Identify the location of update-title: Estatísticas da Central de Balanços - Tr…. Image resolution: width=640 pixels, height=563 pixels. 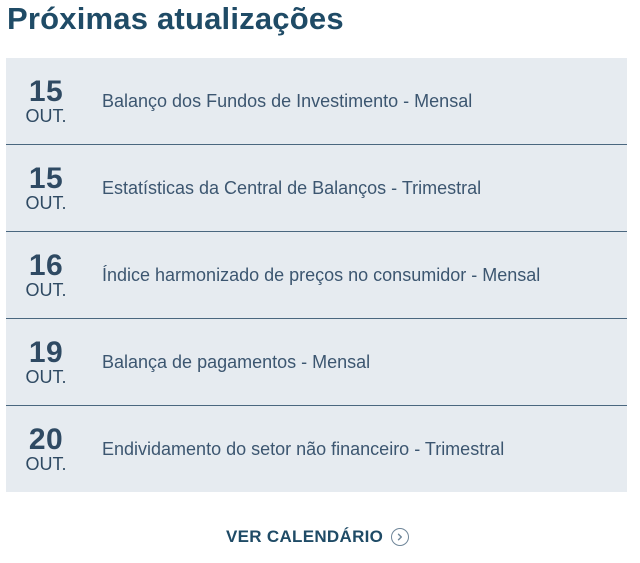
(291, 188).